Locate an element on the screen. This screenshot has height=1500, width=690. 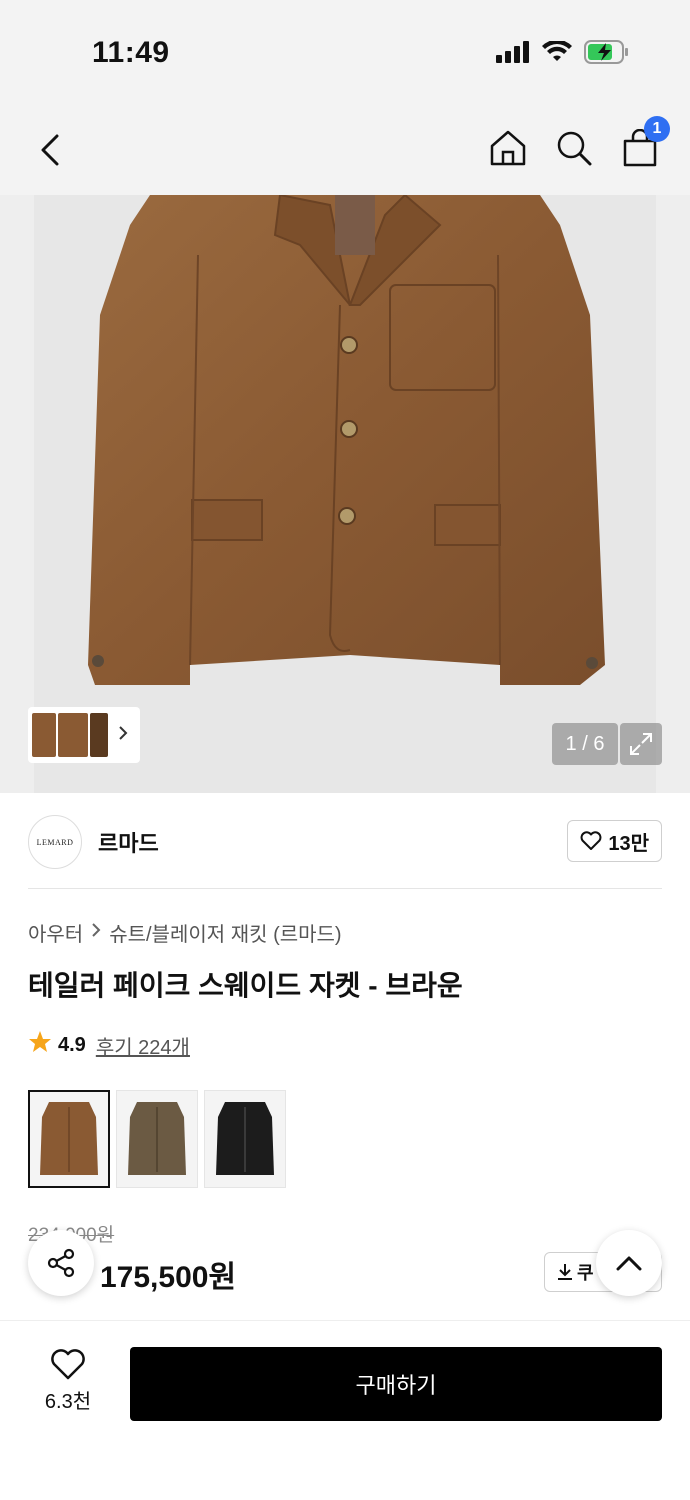
search-icon is located at coordinates (574, 148).